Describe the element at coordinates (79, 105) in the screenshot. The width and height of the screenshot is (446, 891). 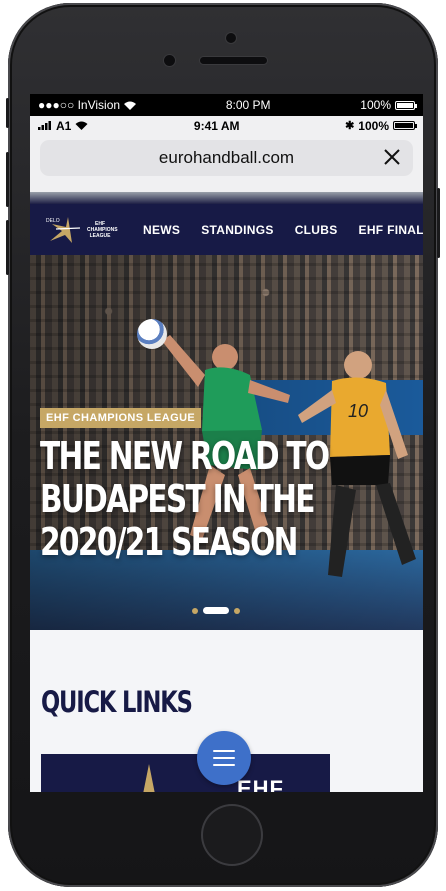
I see `carrier-label: ●●●○○ InVision` at that location.